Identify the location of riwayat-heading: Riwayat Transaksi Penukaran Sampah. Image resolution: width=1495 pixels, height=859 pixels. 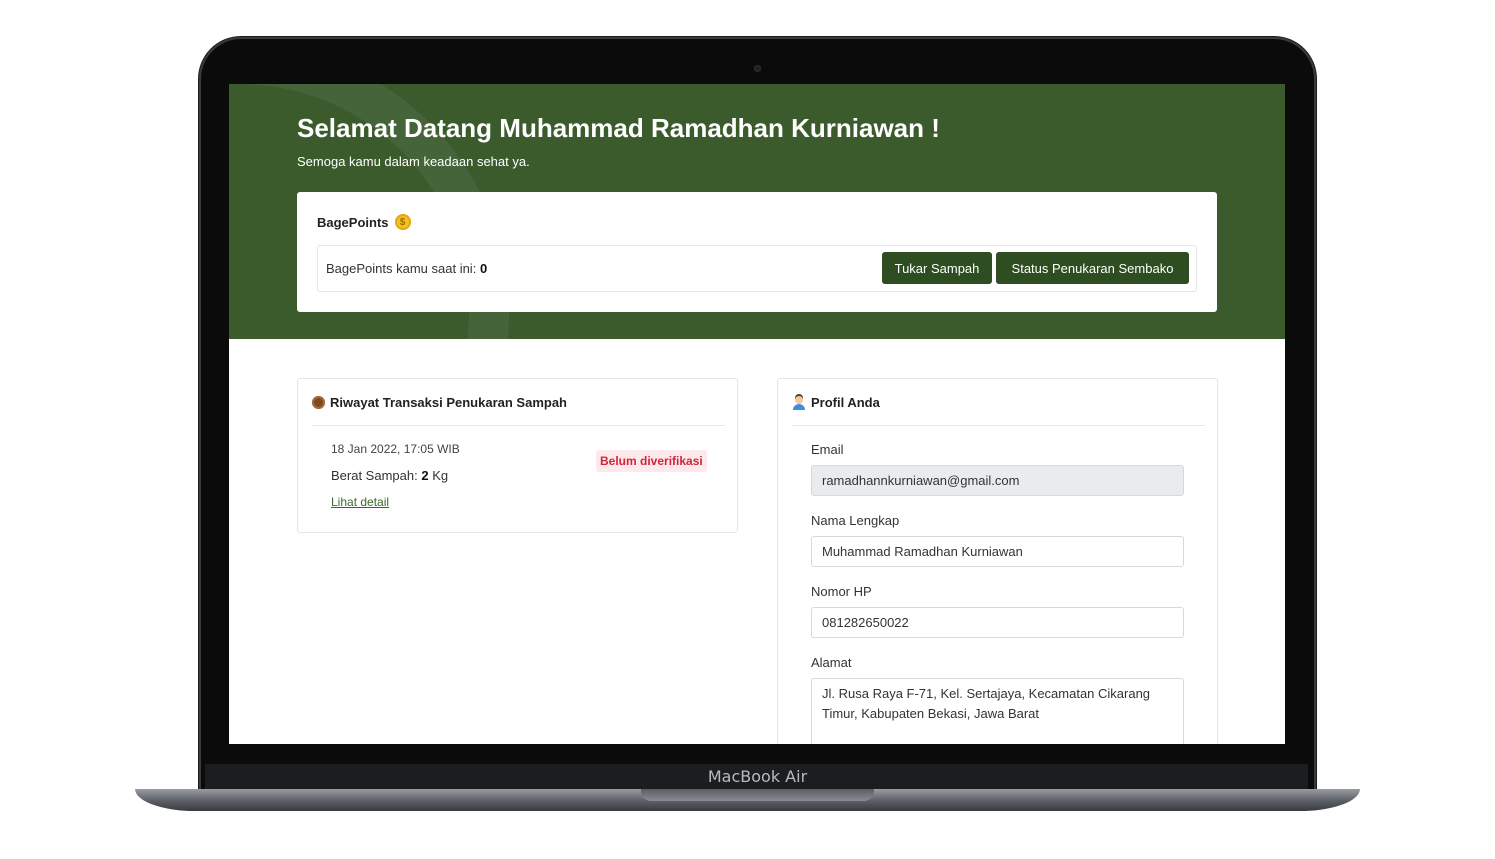
(439, 402).